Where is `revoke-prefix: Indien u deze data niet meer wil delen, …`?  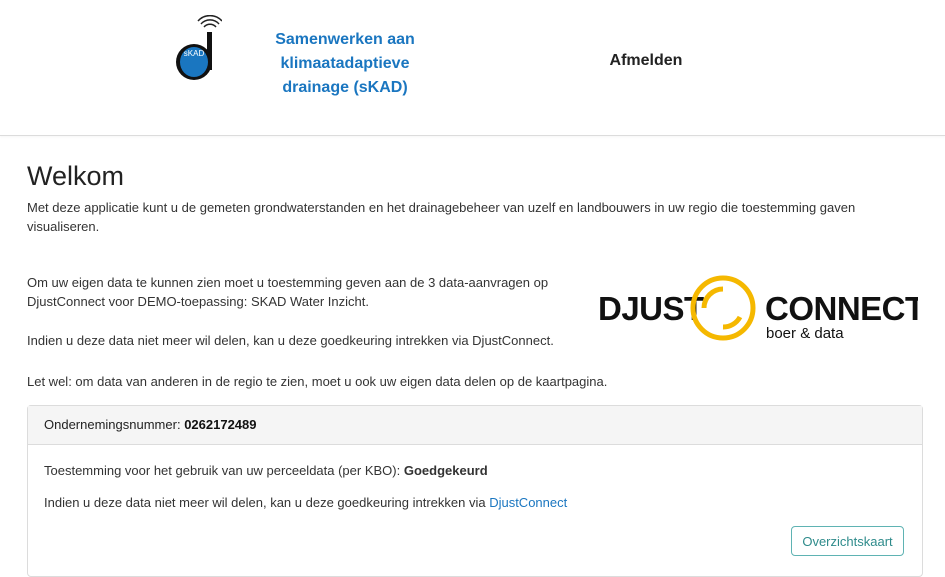 revoke-prefix: Indien u deze data niet meer wil delen, … is located at coordinates (267, 502).